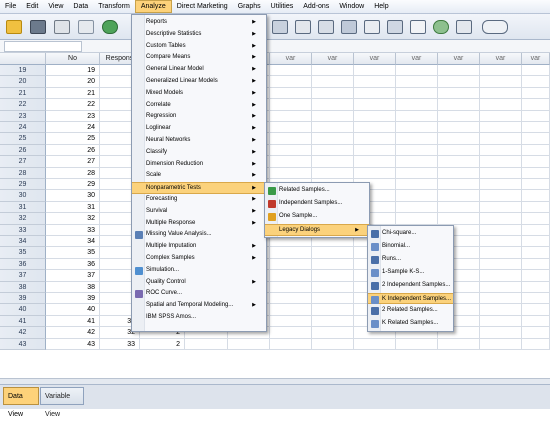 The width and height of the screenshot is (550, 424). I want to click on cell-no: 27, so click(73, 162).